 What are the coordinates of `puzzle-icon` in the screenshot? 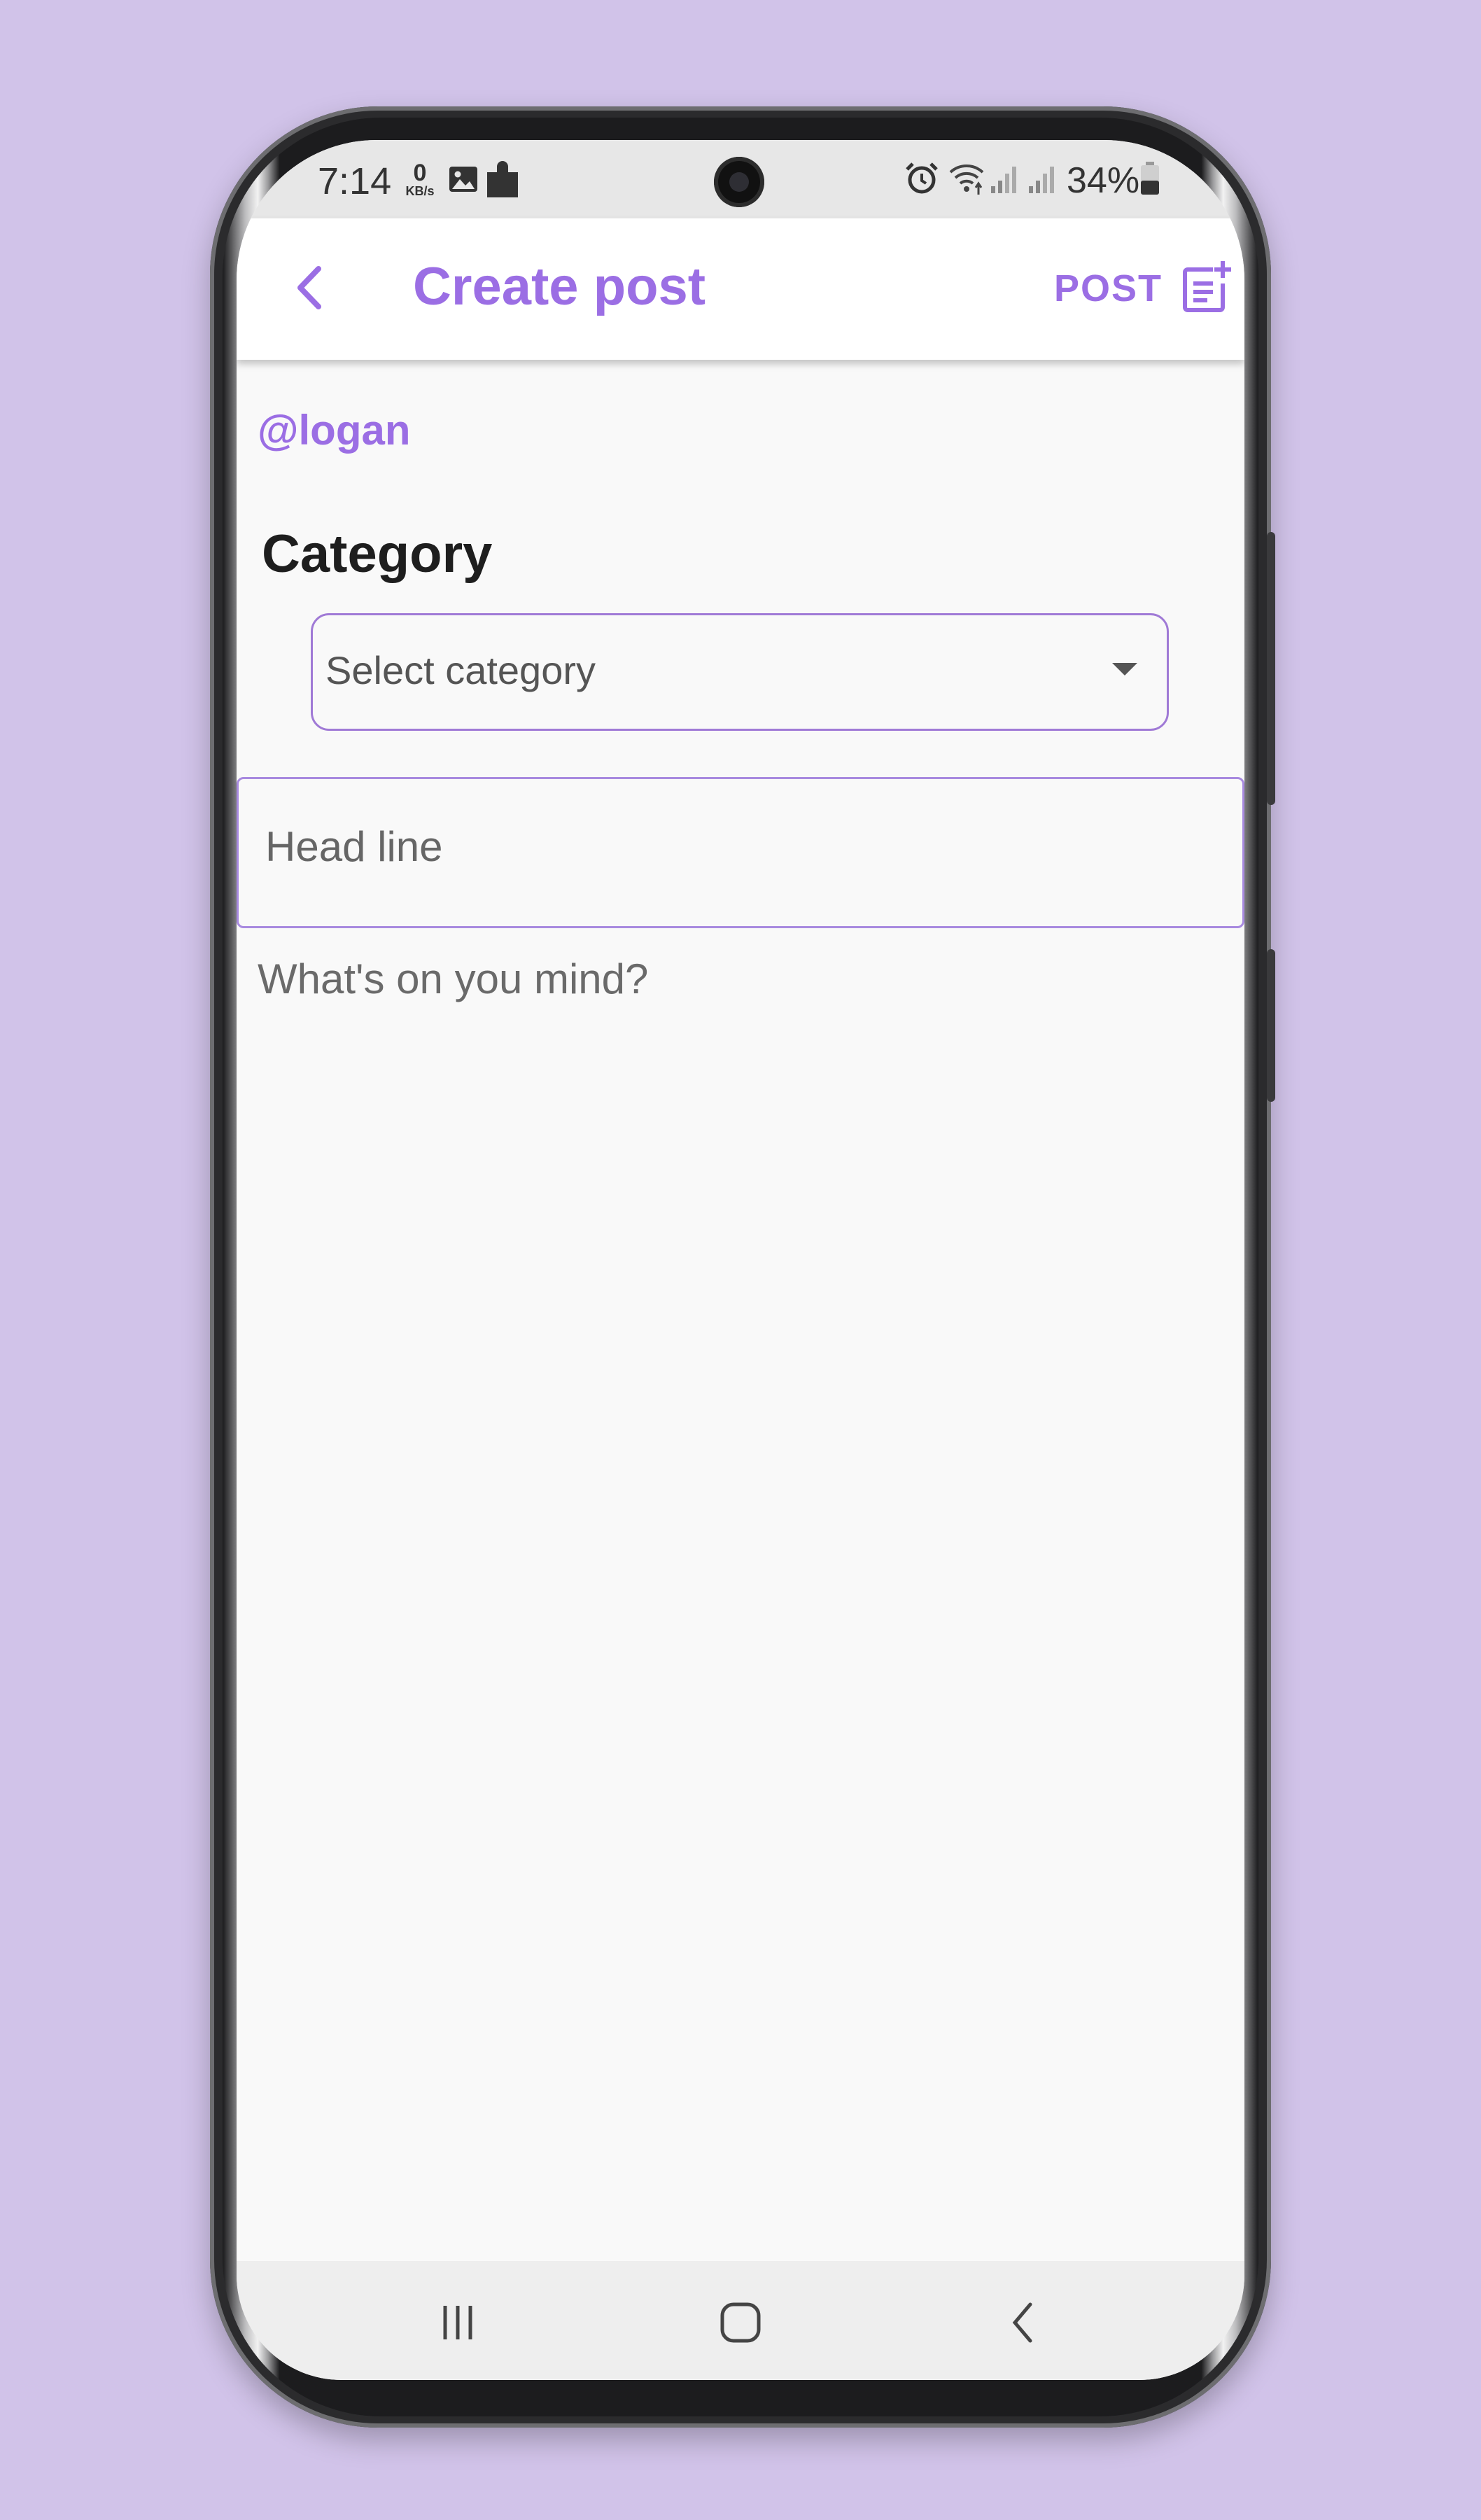 It's located at (504, 181).